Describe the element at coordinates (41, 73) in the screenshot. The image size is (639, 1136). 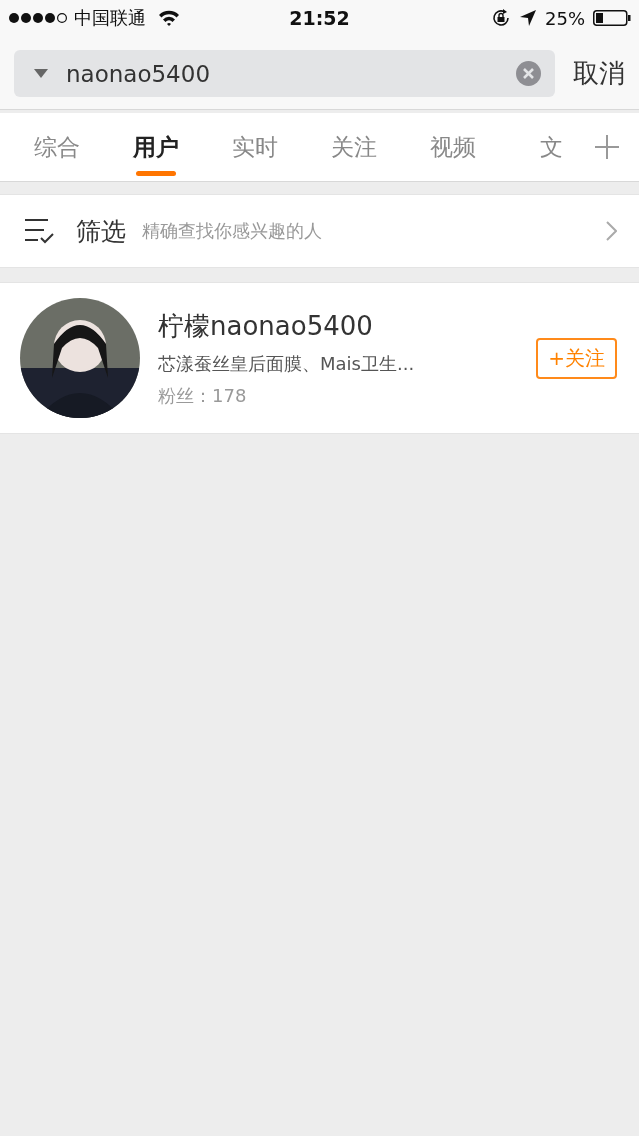
I see `dropdown-caret-icon` at that location.